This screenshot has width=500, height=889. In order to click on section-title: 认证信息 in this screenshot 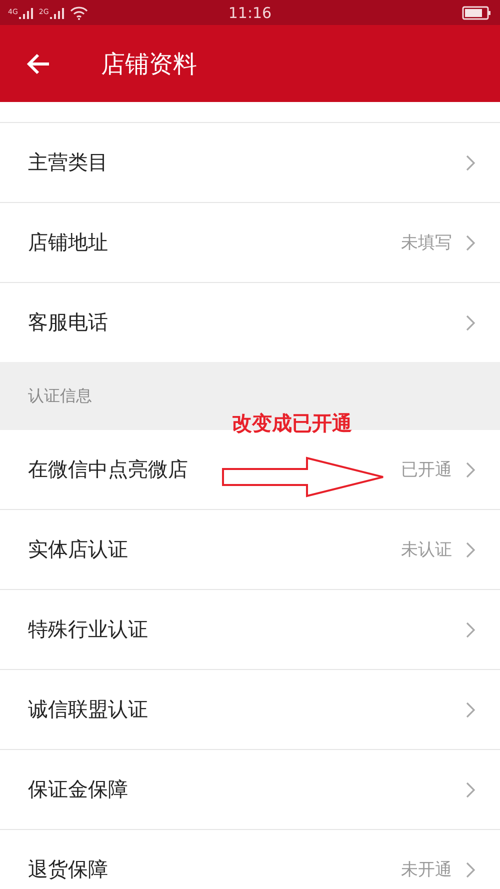, I will do `click(60, 396)`.